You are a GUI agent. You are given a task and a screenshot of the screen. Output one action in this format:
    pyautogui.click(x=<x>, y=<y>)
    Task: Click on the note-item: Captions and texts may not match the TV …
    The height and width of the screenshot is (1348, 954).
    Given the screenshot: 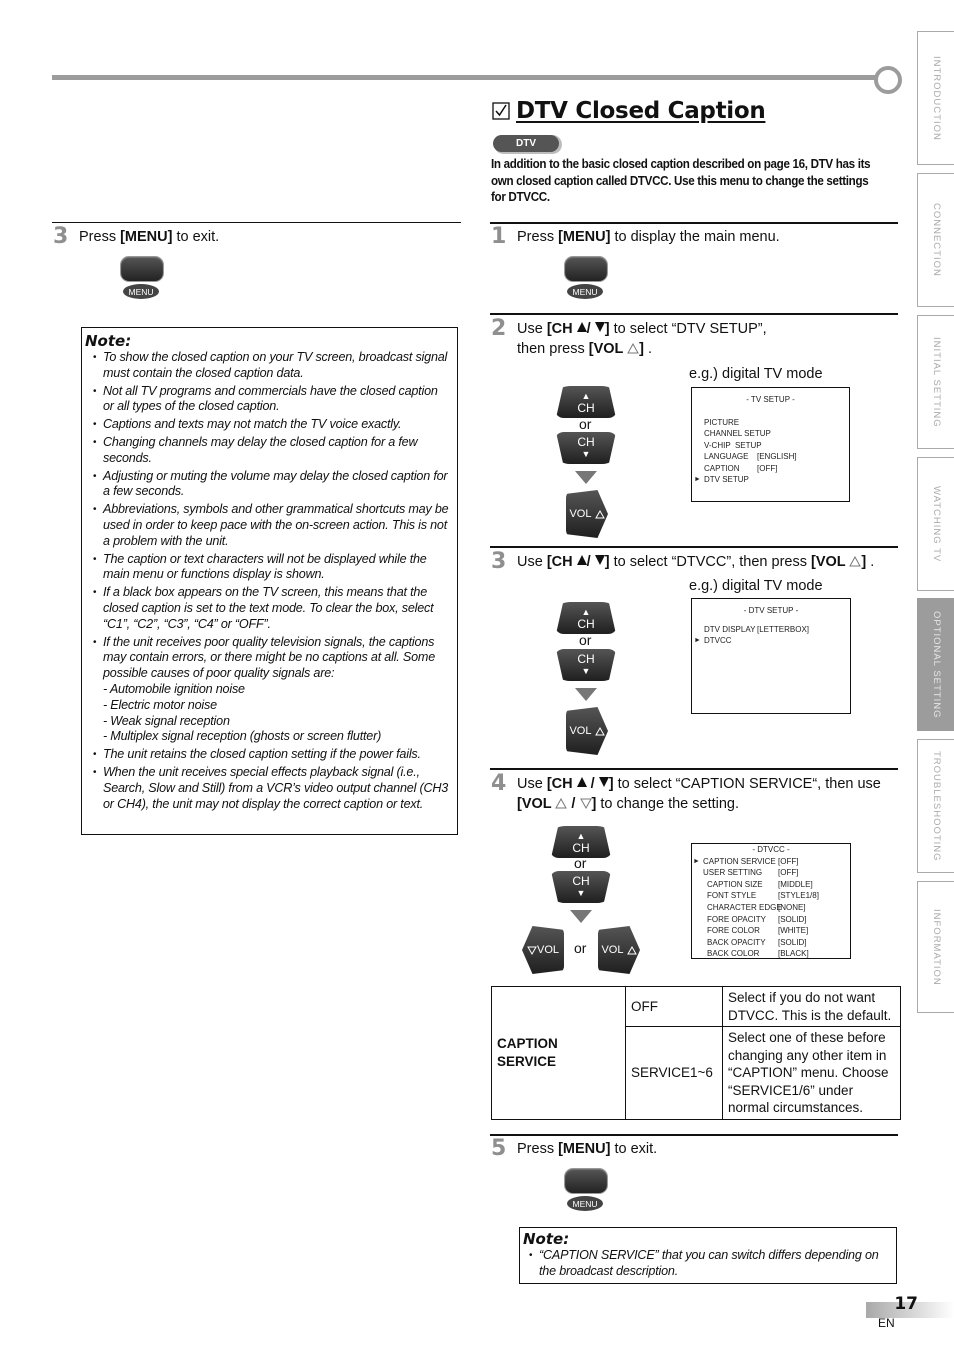 What is the action you would take?
    pyautogui.click(x=272, y=425)
    